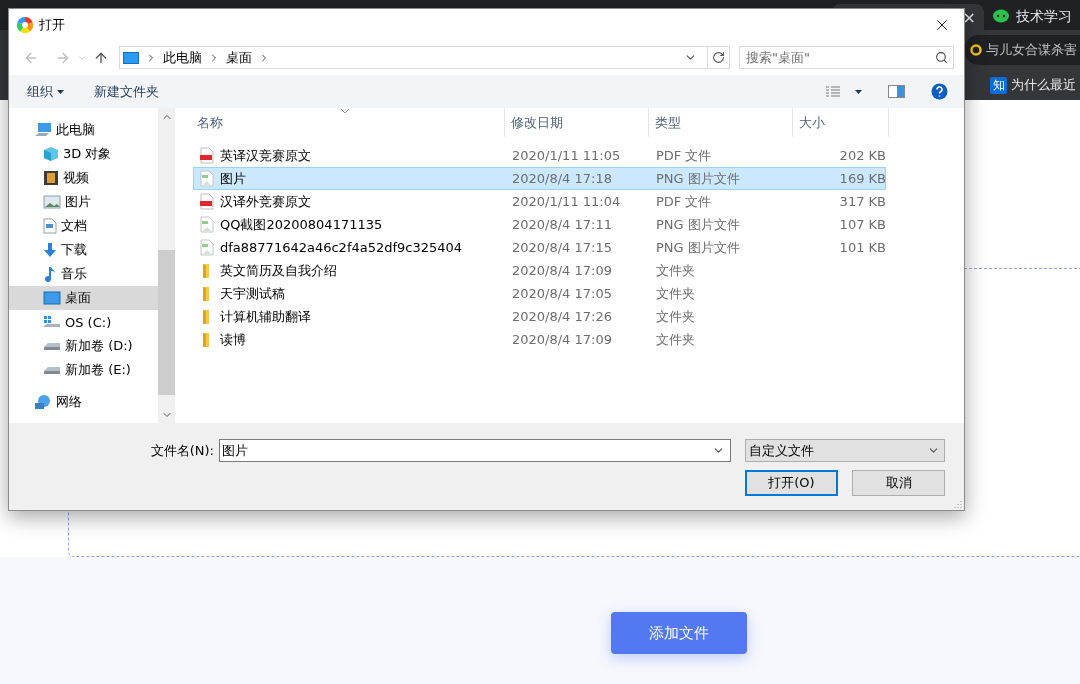 The image size is (1080, 684). Describe the element at coordinates (718, 57) in the screenshot. I see `refresh-icon` at that location.